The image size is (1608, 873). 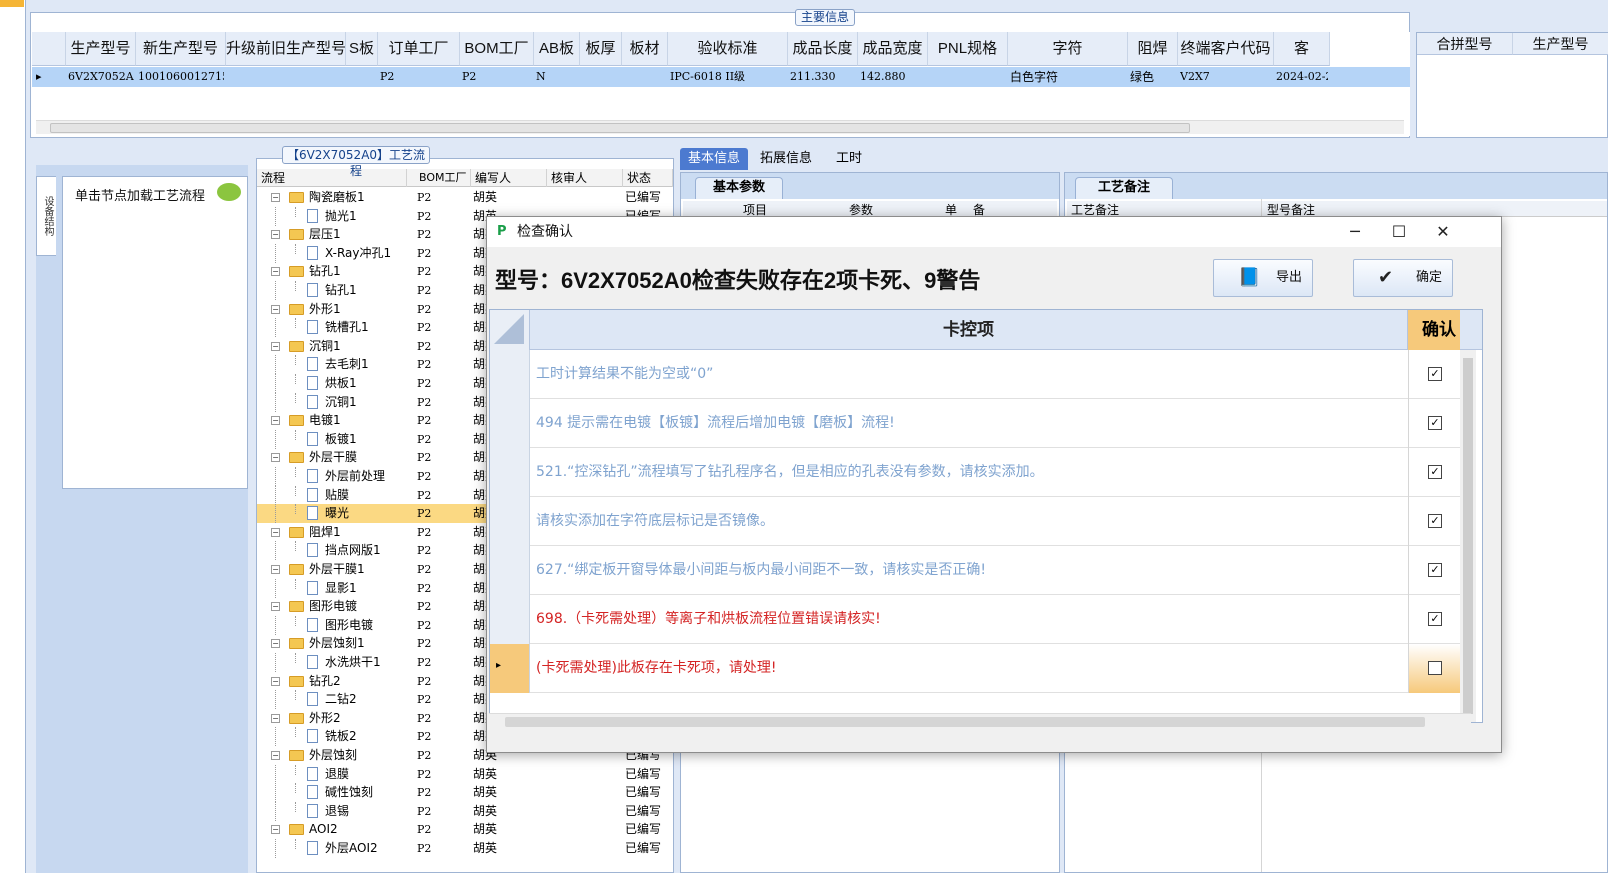 What do you see at coordinates (968, 49) in the screenshot?
I see `col-header: PNL规格` at bounding box center [968, 49].